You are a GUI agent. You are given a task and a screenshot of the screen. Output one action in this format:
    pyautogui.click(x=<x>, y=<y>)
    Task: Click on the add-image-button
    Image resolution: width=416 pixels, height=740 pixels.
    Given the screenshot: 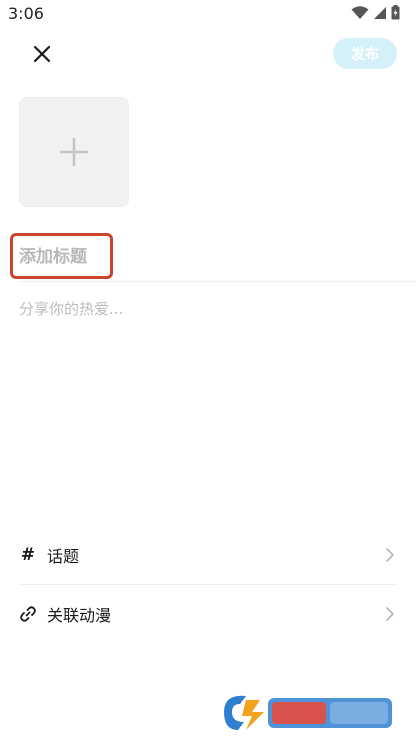 What is the action you would take?
    pyautogui.click(x=74, y=152)
    